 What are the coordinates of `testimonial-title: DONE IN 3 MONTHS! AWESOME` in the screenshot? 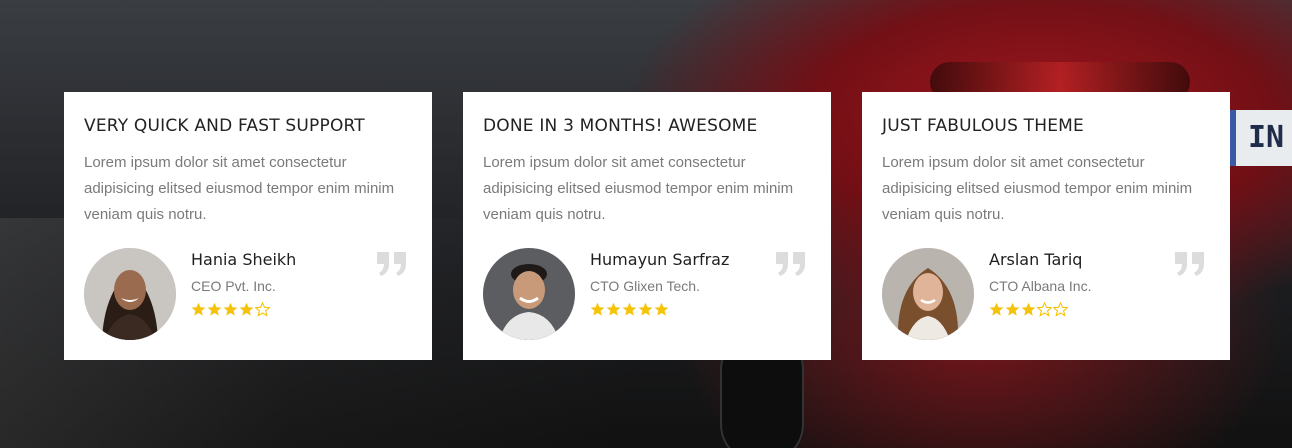 It's located at (620, 126).